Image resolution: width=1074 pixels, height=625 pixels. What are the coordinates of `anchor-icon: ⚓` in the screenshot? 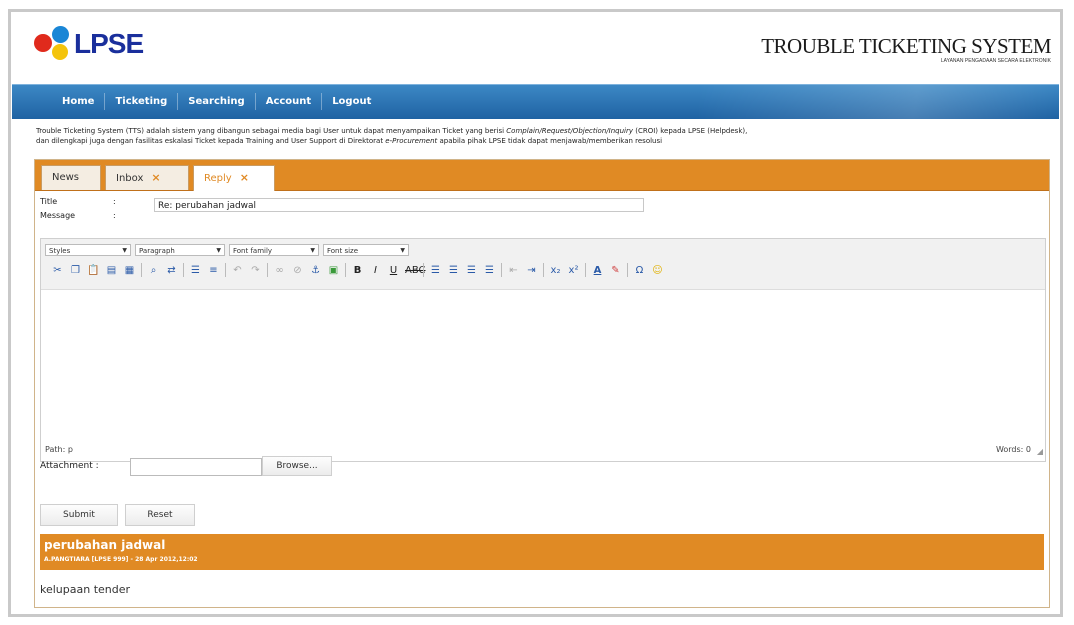 It's located at (315, 270).